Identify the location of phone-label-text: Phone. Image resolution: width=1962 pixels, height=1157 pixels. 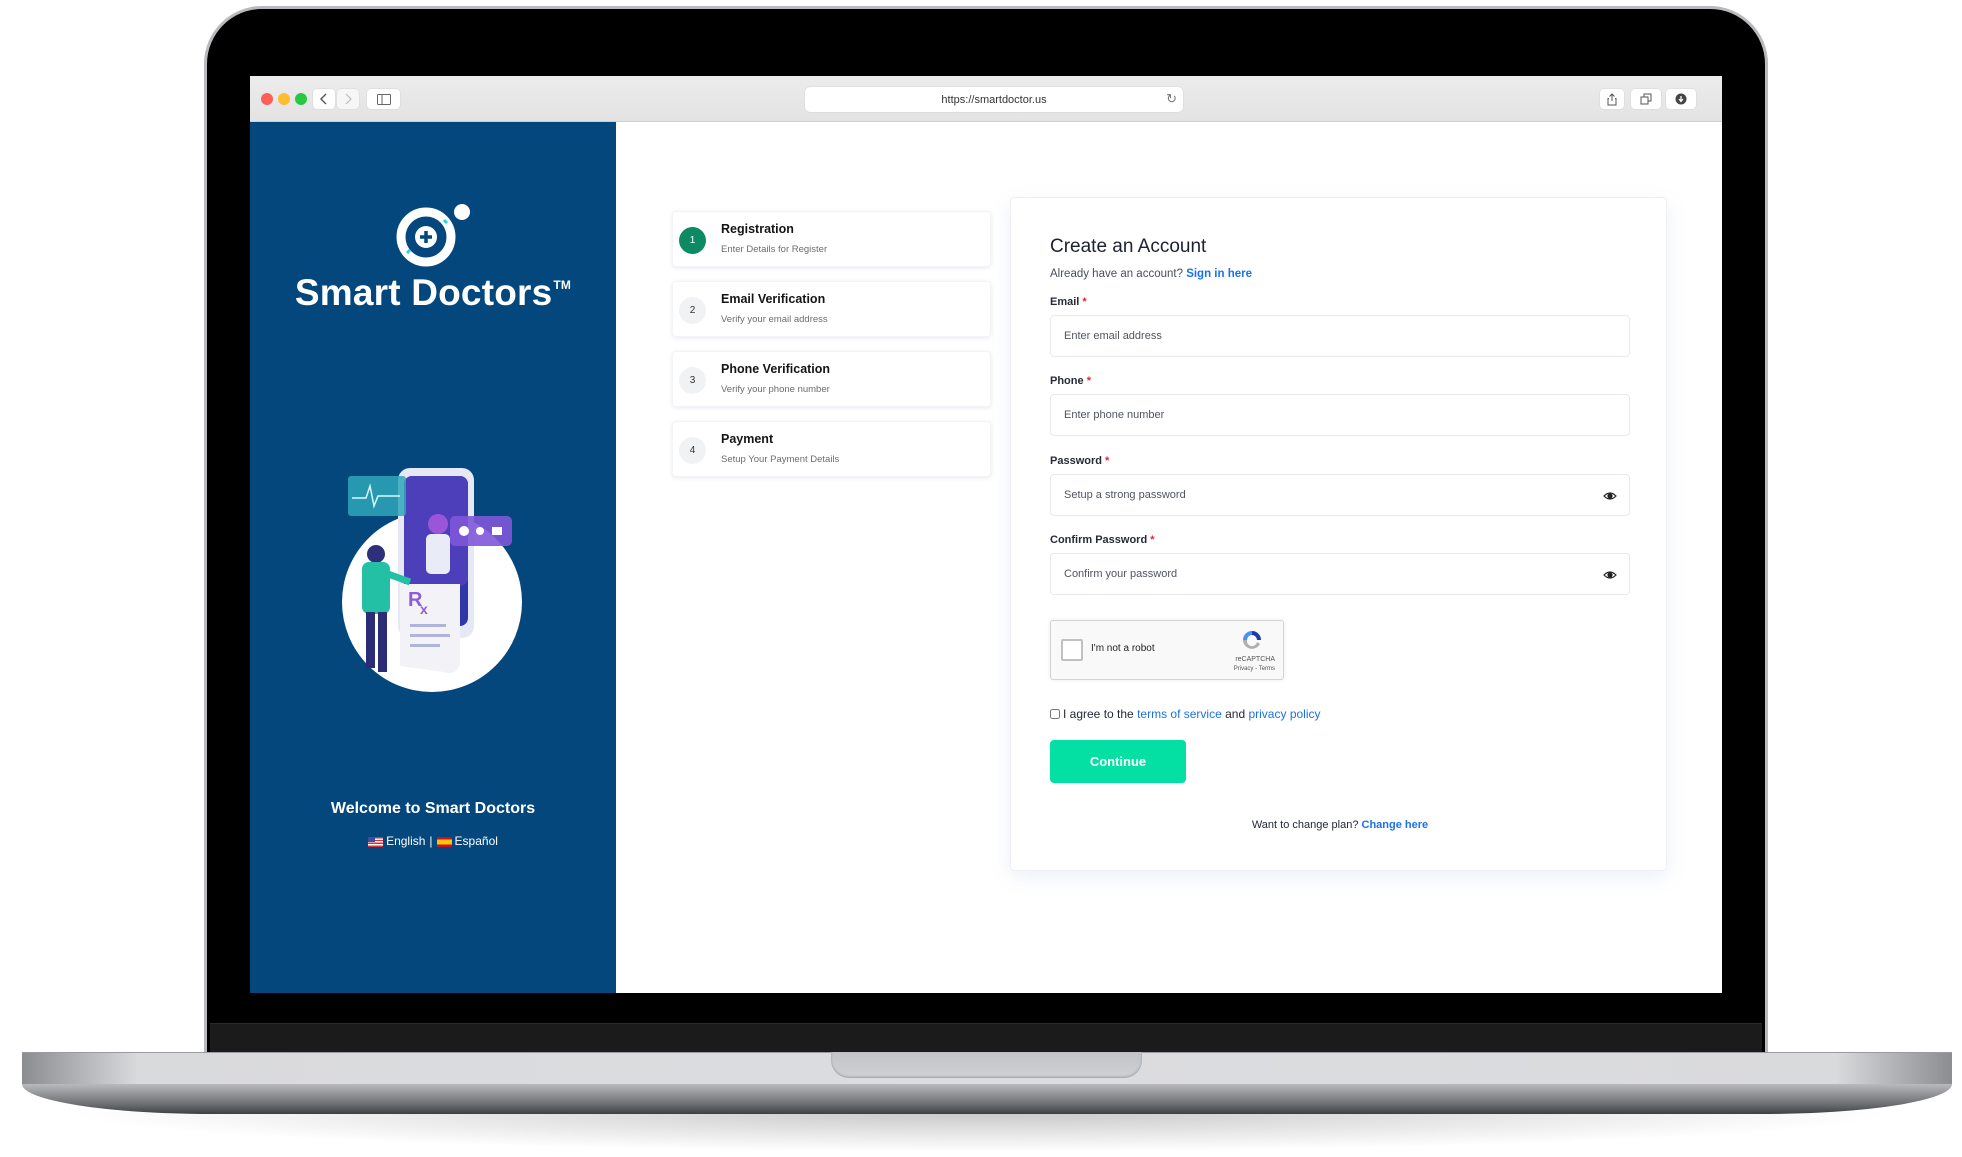
(1067, 381).